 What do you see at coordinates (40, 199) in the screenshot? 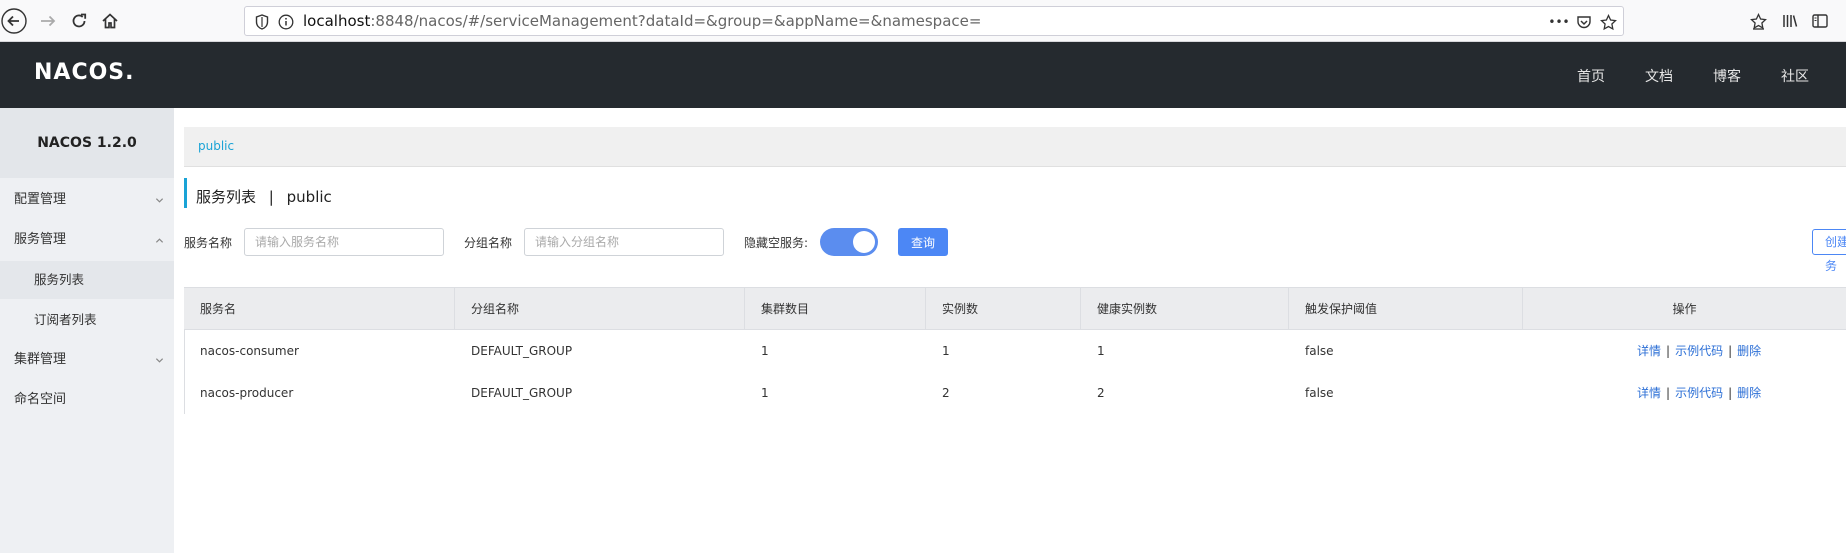
I see `sidebar-item-label: 配置管理` at bounding box center [40, 199].